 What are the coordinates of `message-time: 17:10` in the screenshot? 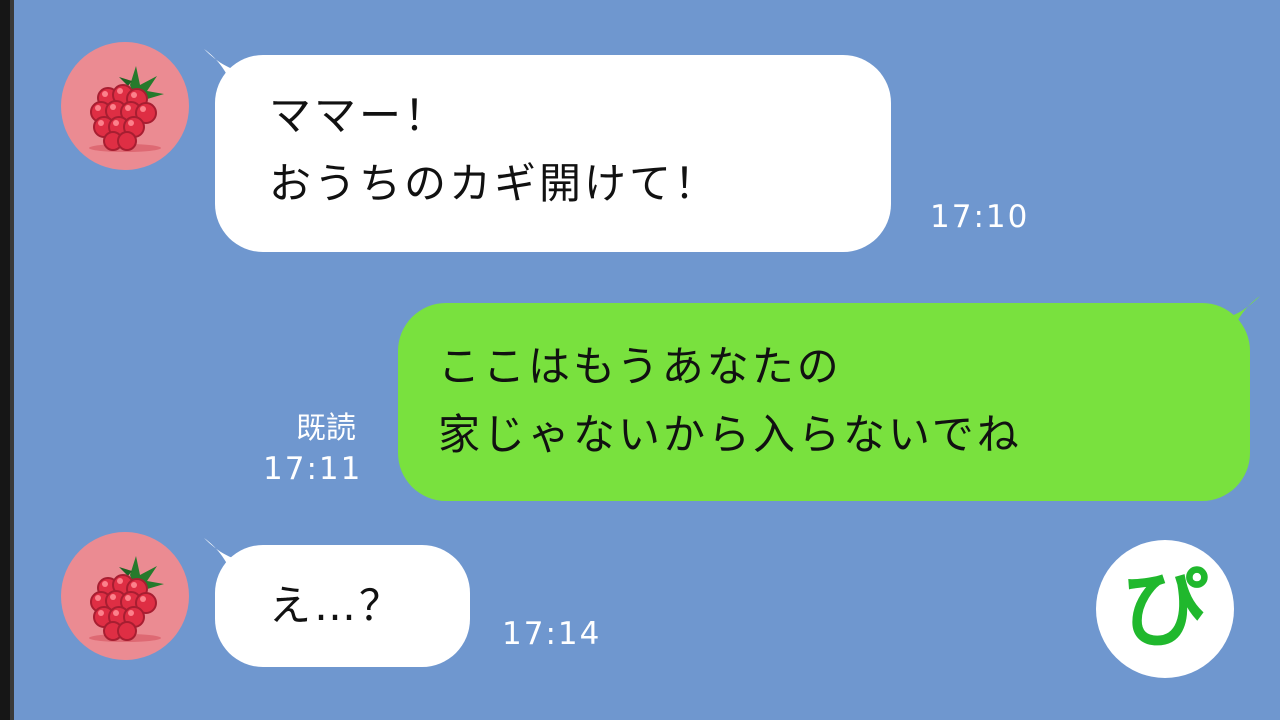 It's located at (980, 217).